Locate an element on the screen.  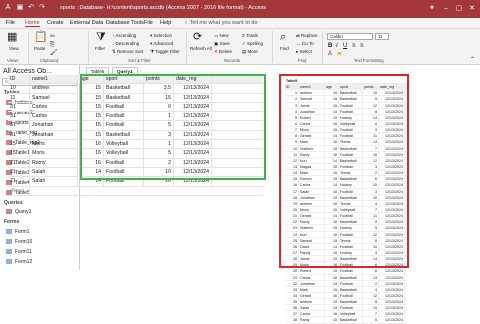
table-cell: 35 is located at coordinates (292, 302).